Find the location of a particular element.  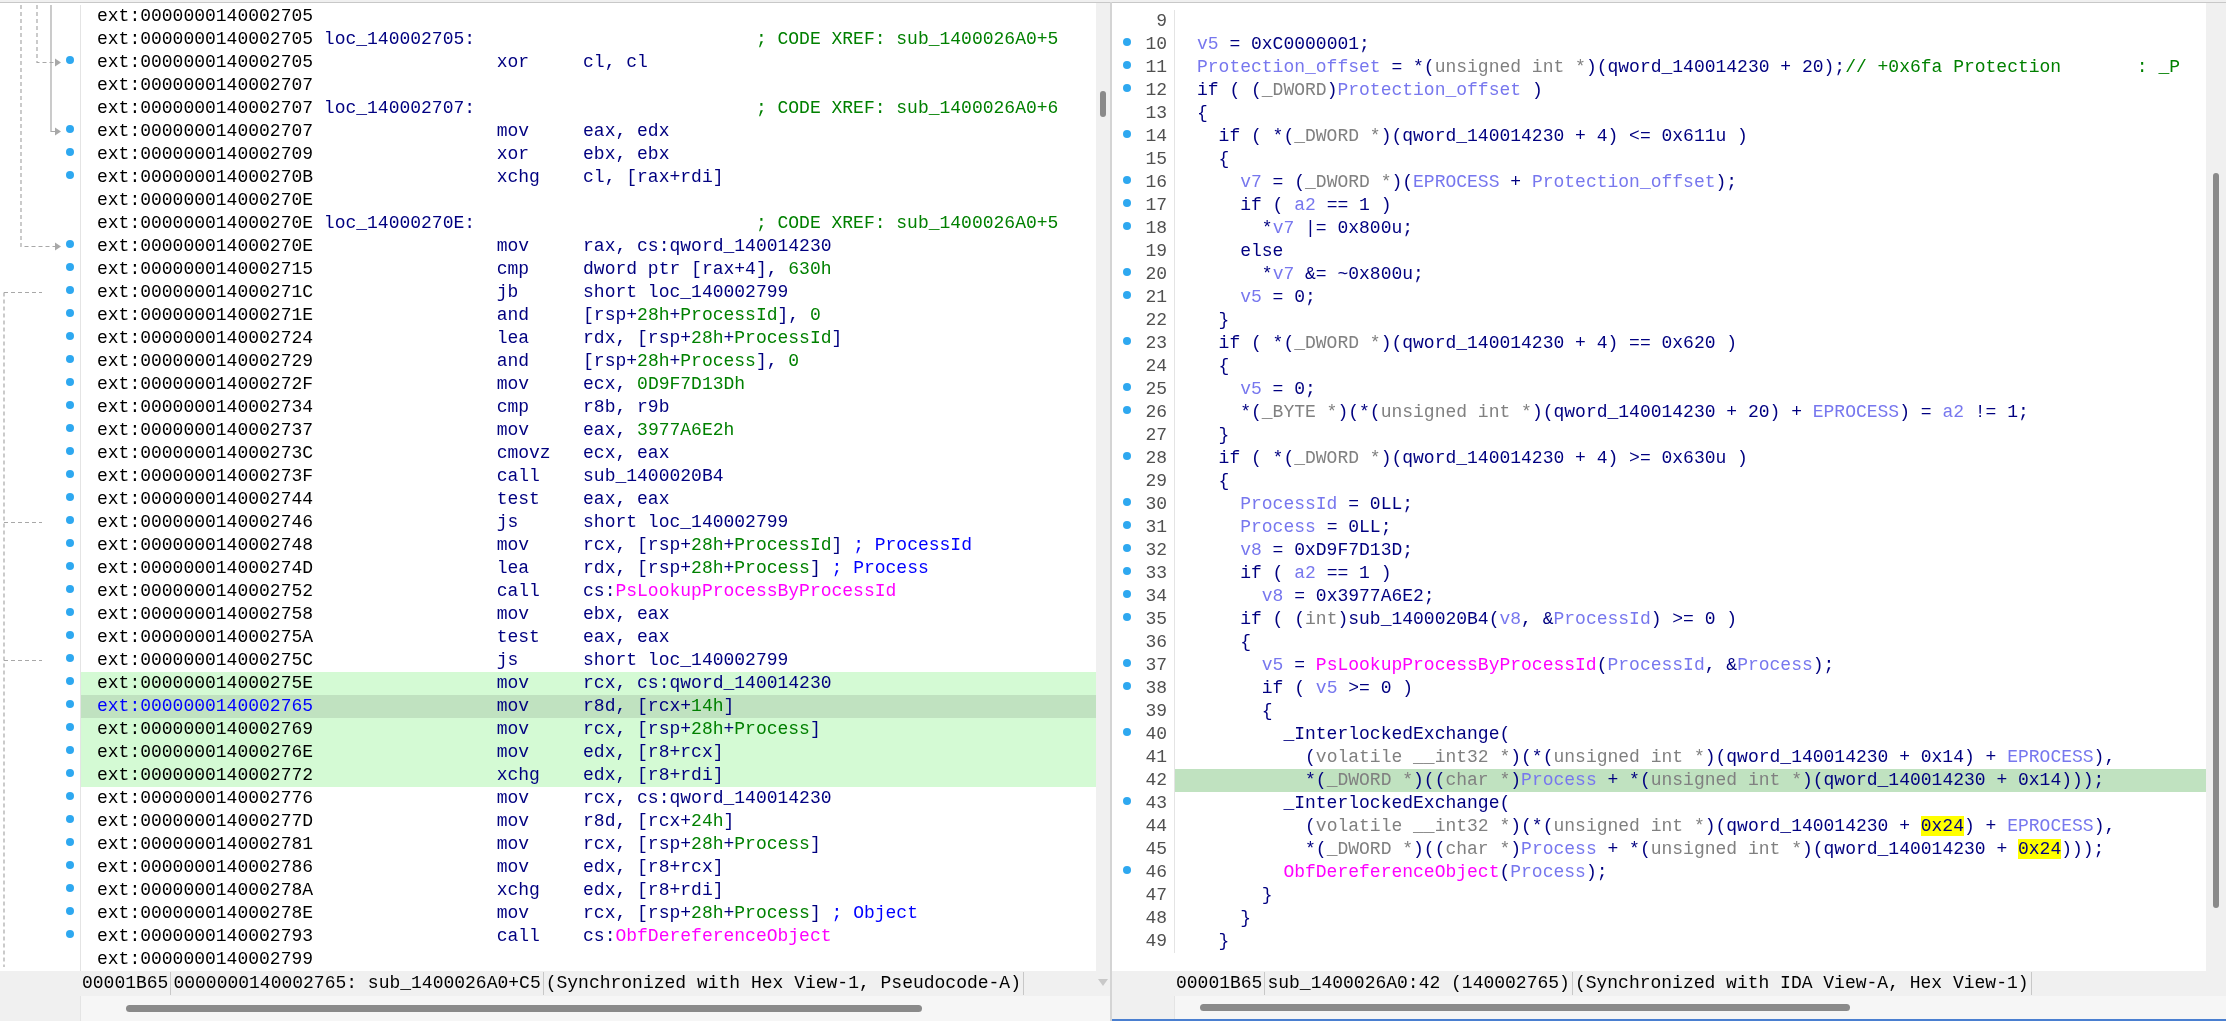

xref-comment: ; CODE XREF: sub_1400026A0+6 is located at coordinates (907, 108).